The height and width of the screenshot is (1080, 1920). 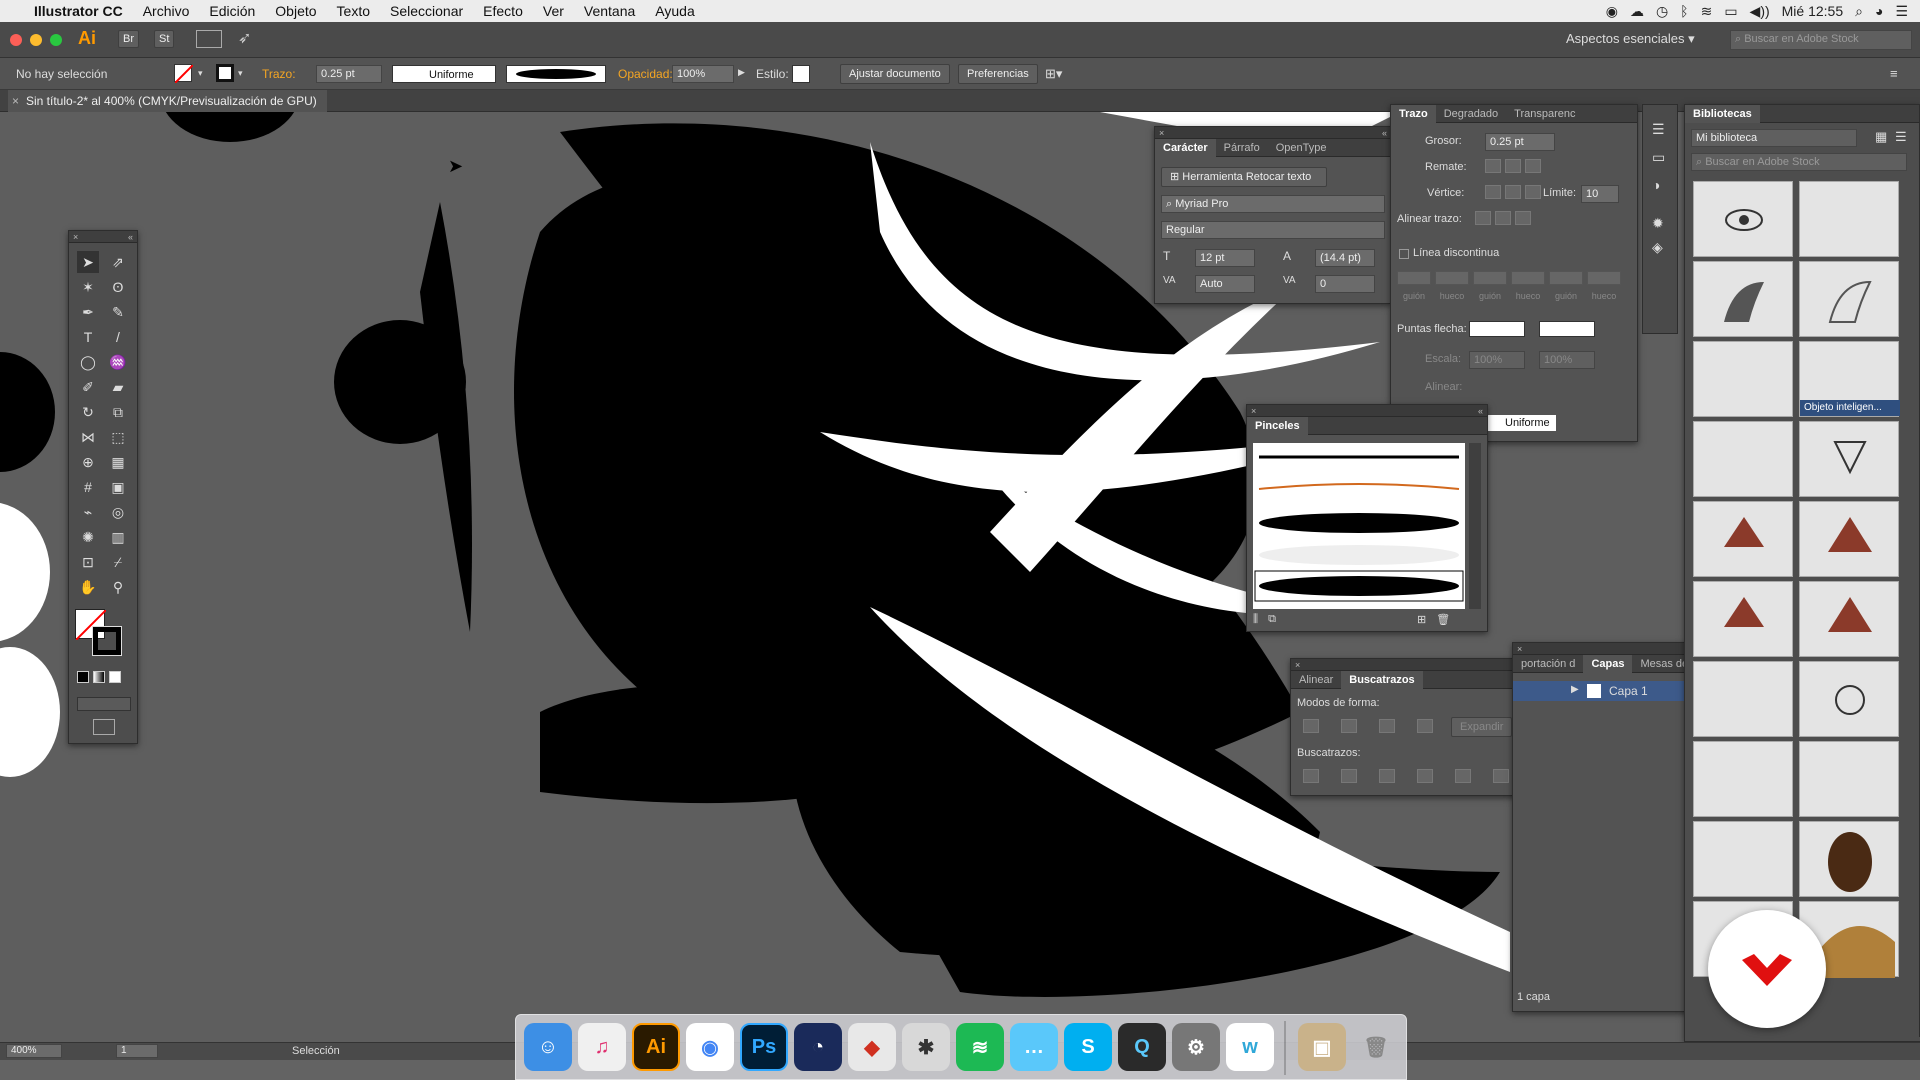 I want to click on menu-edicion: Edición, so click(x=232, y=11).